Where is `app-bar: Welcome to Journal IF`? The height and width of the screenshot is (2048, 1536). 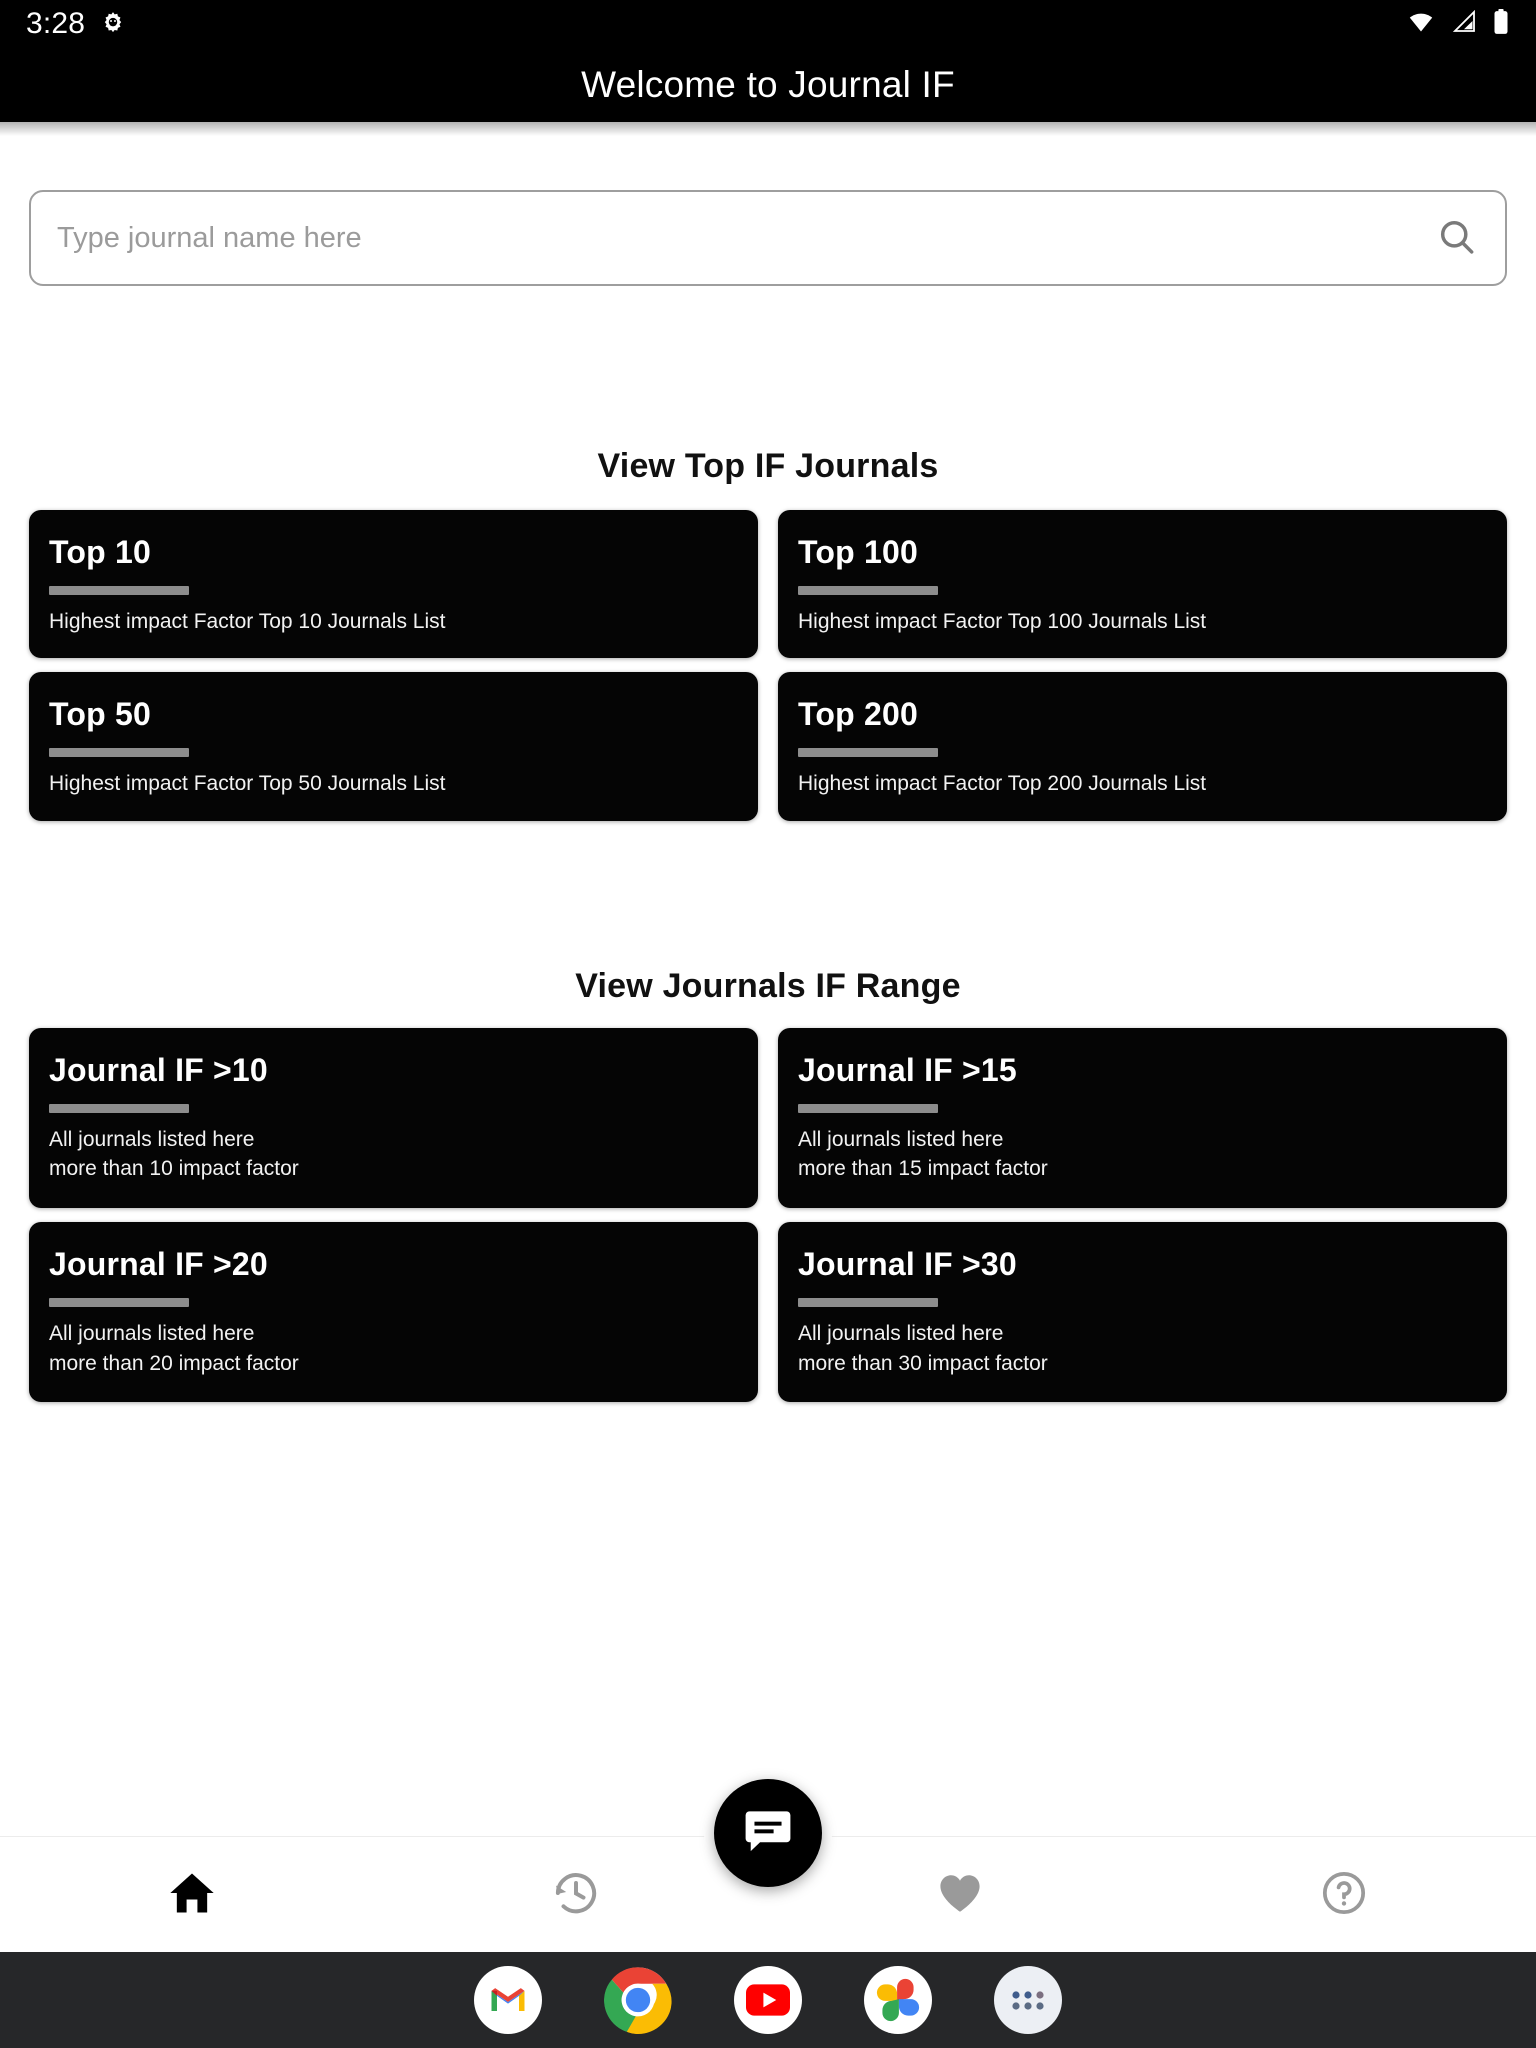 app-bar: Welcome to Journal IF is located at coordinates (768, 85).